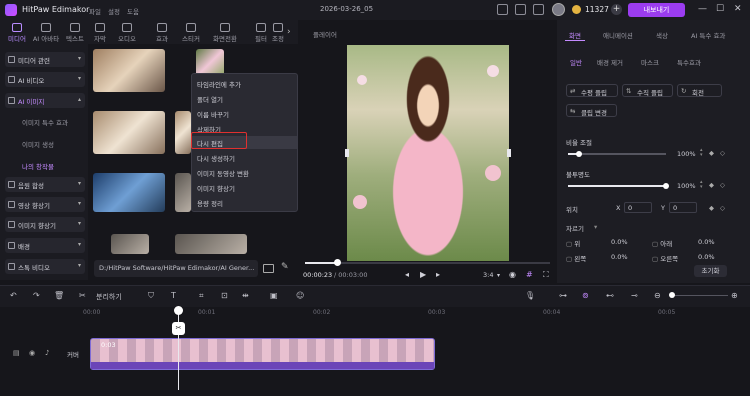 This screenshot has width=750, height=396. What do you see at coordinates (47, 353) in the screenshot?
I see `track-mute-icon: ♪` at bounding box center [47, 353].